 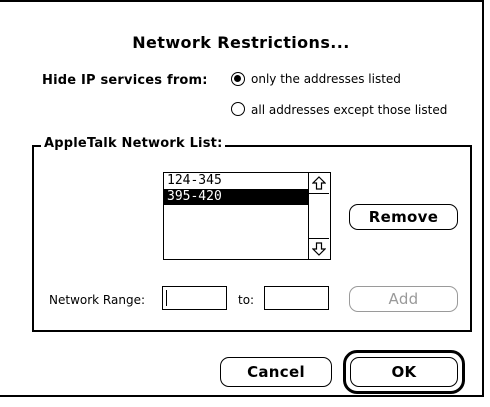 What do you see at coordinates (194, 298) in the screenshot?
I see `range-from-input` at bounding box center [194, 298].